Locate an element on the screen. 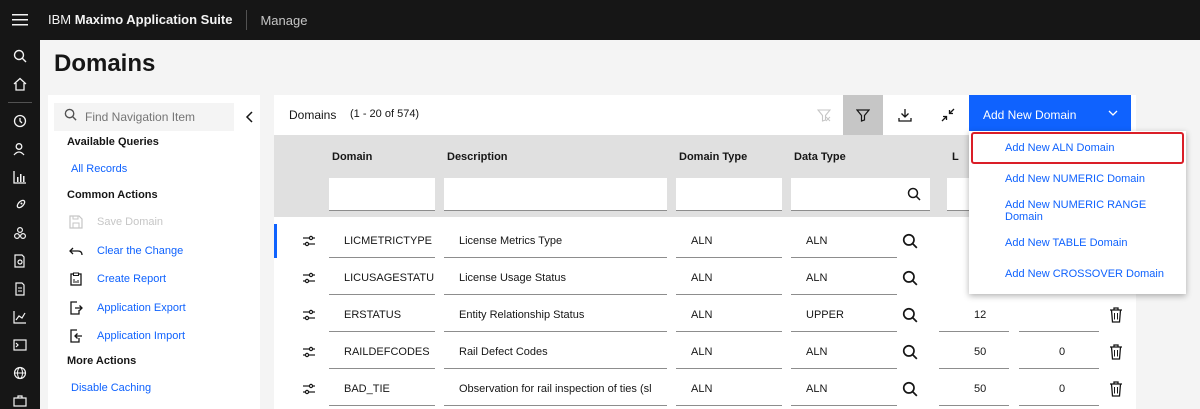 This screenshot has width=1200, height=409. column-length: L is located at coordinates (955, 157).